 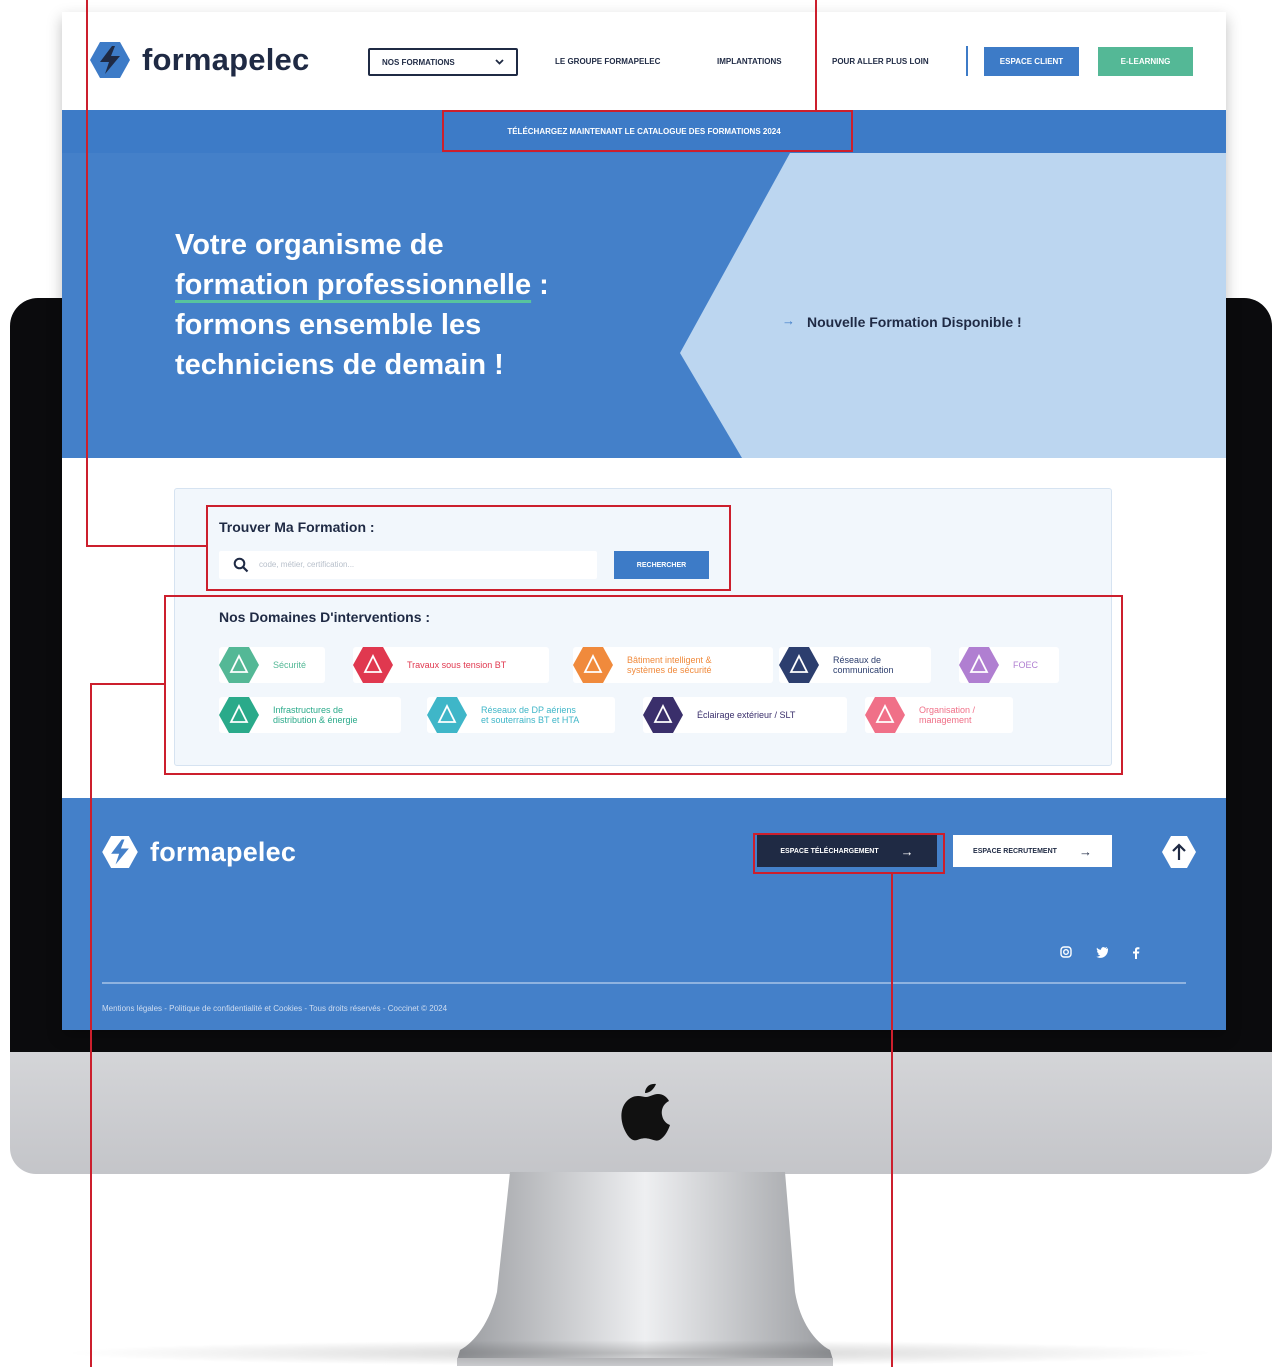 I want to click on callout-line-search-vertical, so click(x=87, y=273).